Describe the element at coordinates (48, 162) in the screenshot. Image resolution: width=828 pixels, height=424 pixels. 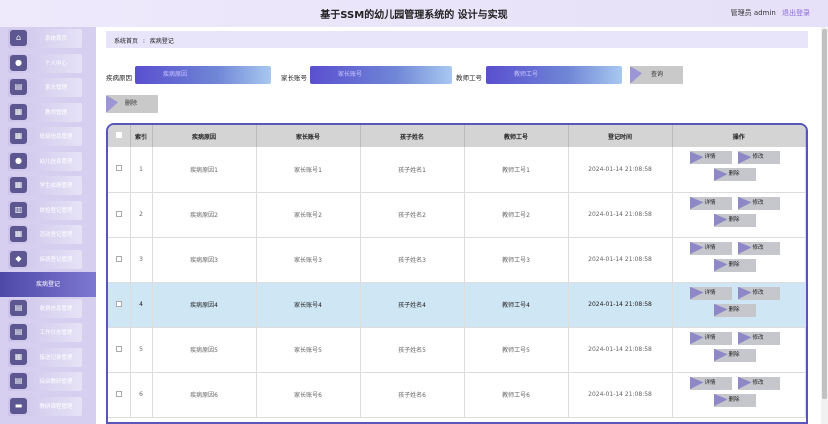
I see `sidebar-item: ● 幼儿信息管理` at that location.